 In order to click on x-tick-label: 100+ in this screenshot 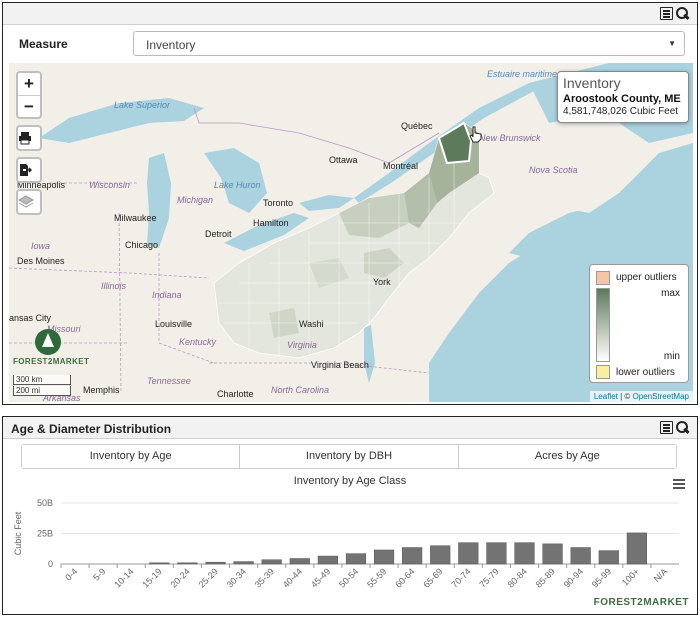, I will do `click(630, 576)`.